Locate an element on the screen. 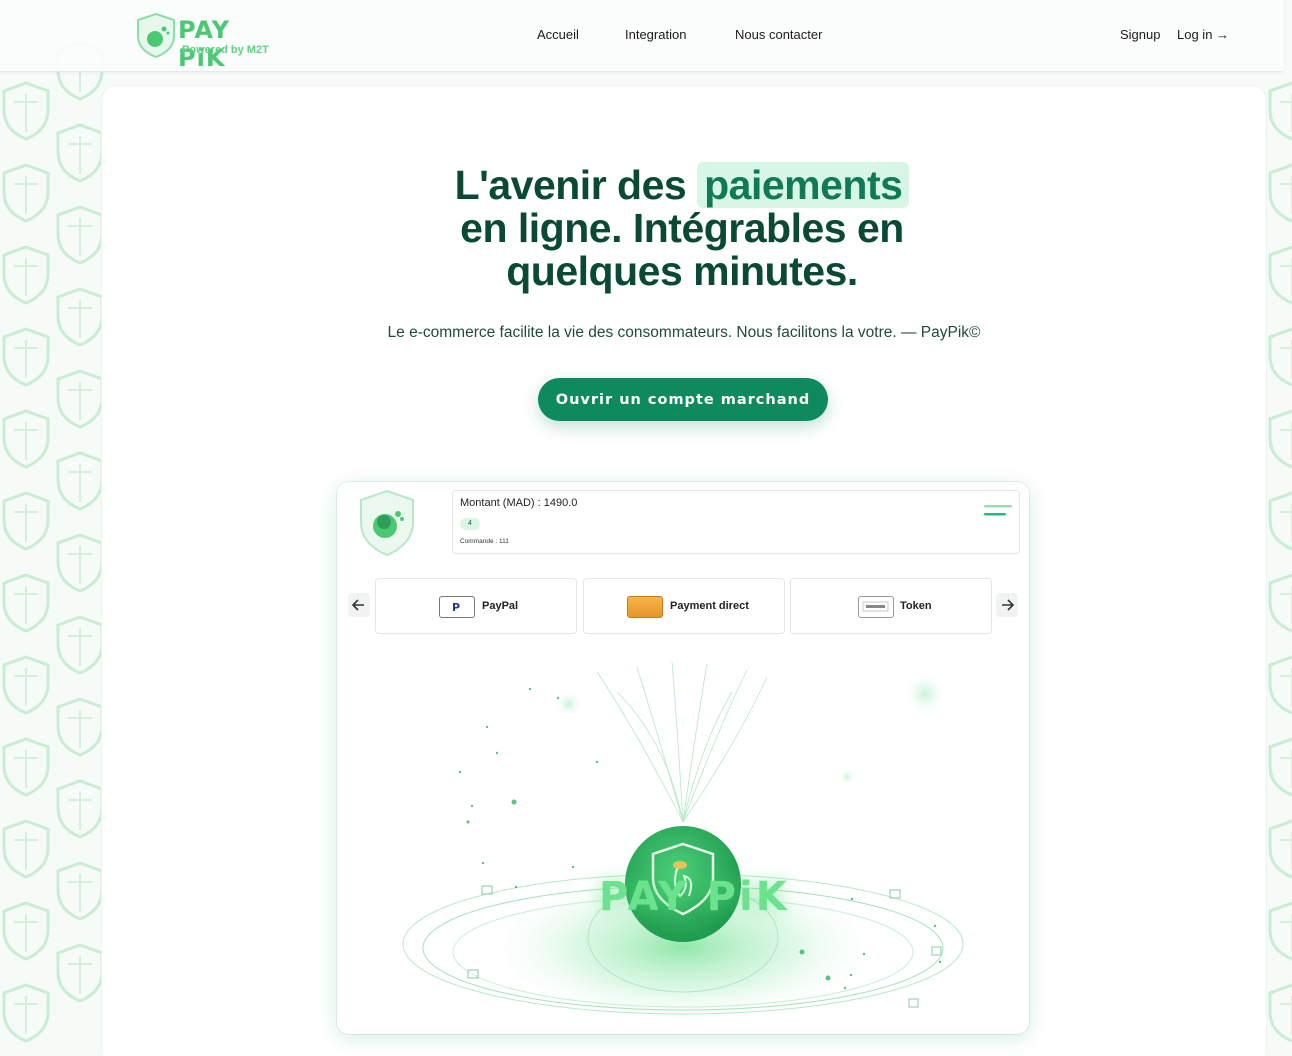 This screenshot has width=1292, height=1056. payment-direct-icon is located at coordinates (645, 607).